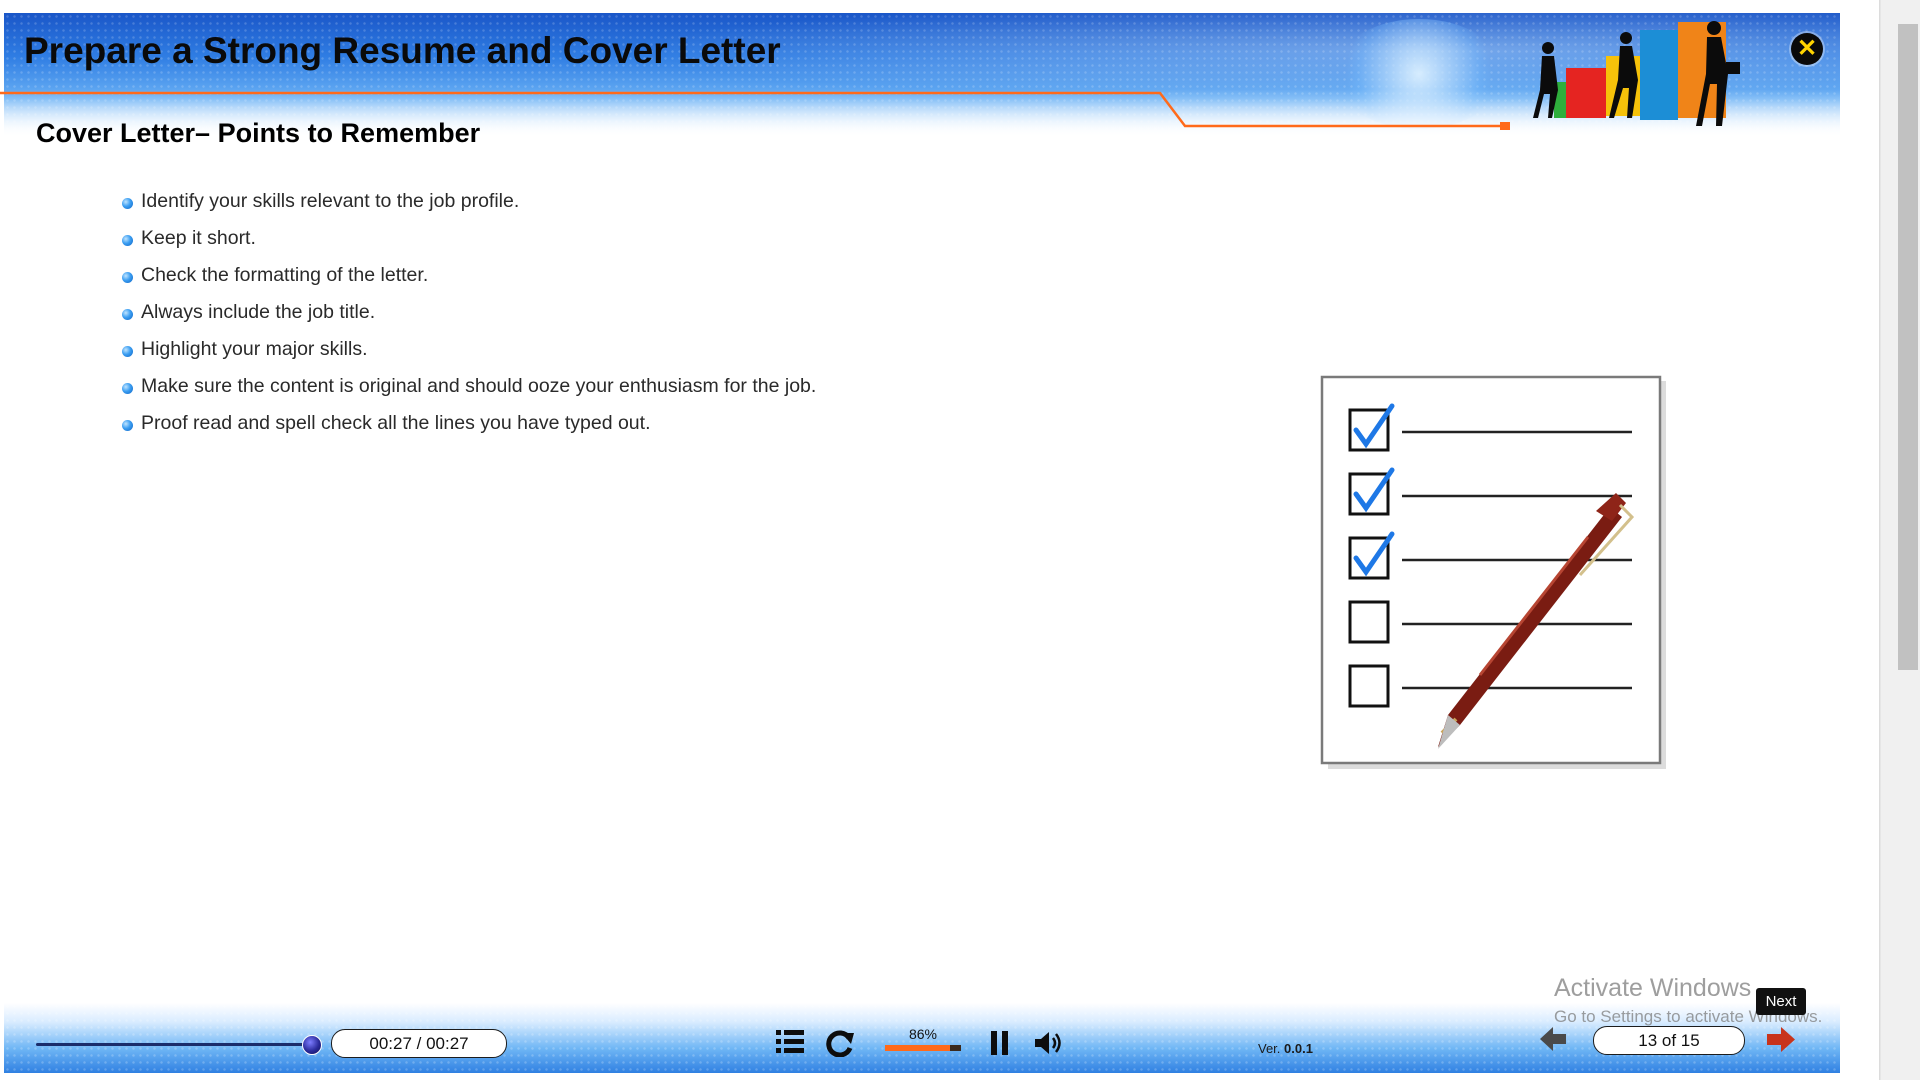 The width and height of the screenshot is (1920, 1080). Describe the element at coordinates (258, 312) in the screenshot. I see `bullet-text: Always include the job title.` at that location.